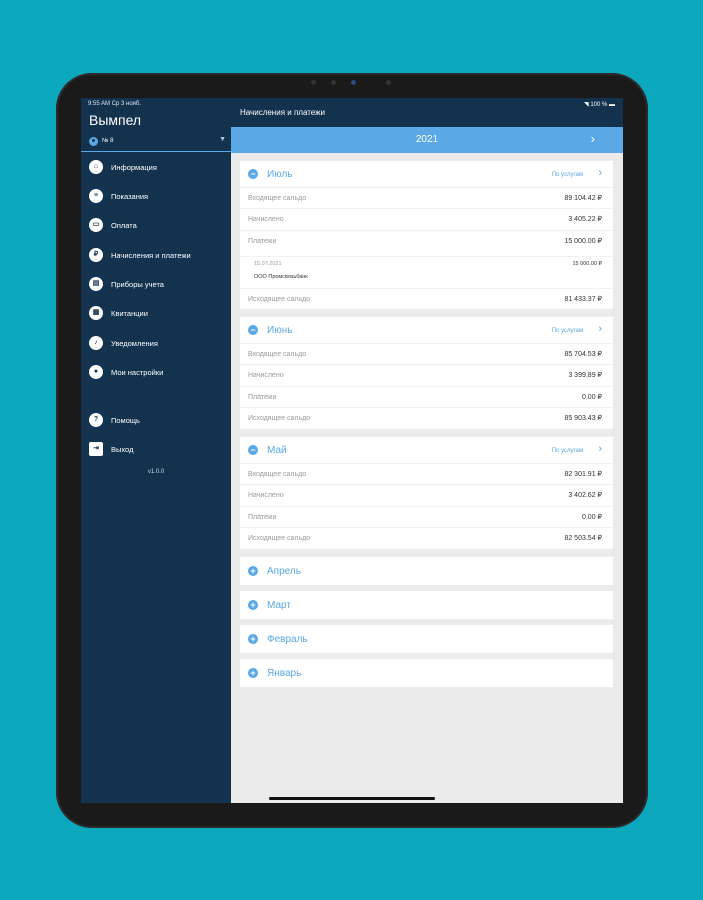  I want to click on month-name: Май, so click(277, 450).